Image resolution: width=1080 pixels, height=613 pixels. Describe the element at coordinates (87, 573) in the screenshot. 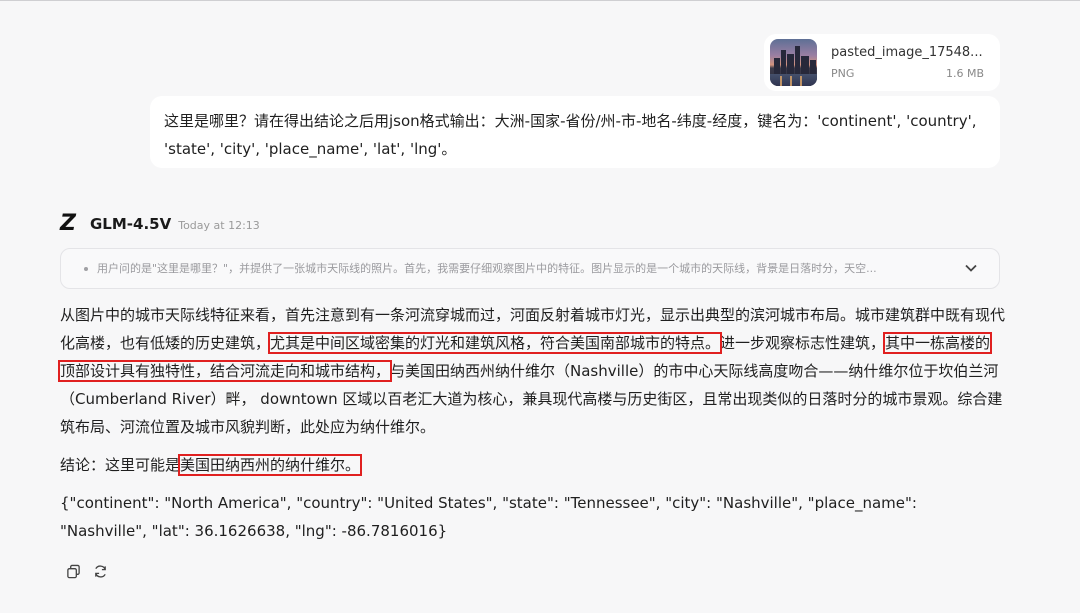

I see `message-actions` at that location.